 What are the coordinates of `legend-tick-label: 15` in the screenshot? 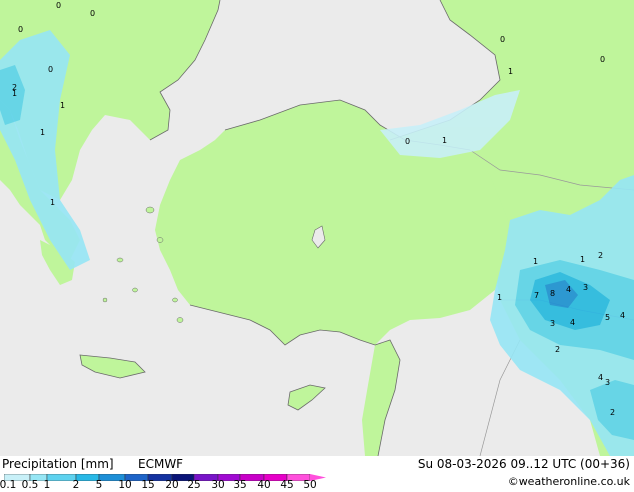 It's located at (148, 485).